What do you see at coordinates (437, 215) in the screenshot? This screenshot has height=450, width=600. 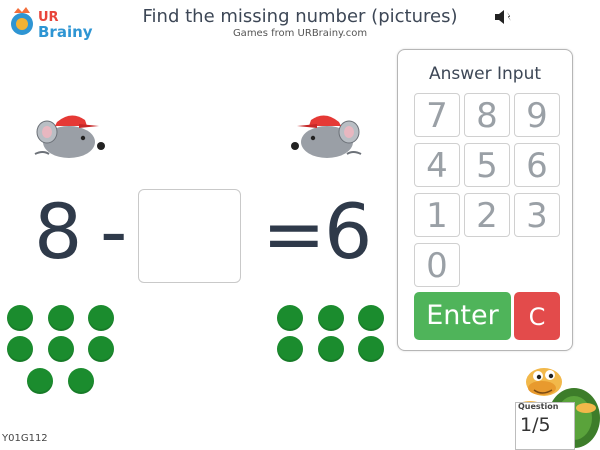 I see `key-1: 1` at bounding box center [437, 215].